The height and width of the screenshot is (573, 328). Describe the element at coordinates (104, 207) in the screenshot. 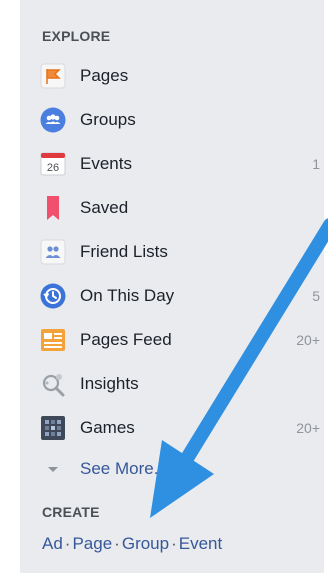

I see `nav-item-label: Saved` at that location.